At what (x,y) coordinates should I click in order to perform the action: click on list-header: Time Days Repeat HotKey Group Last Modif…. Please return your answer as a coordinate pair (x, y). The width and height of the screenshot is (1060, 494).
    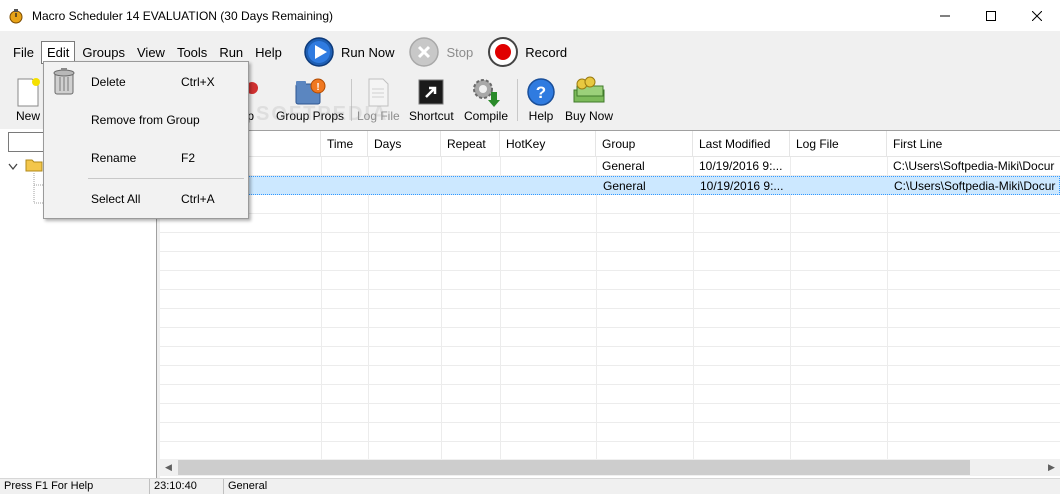
    Looking at the image, I should click on (610, 144).